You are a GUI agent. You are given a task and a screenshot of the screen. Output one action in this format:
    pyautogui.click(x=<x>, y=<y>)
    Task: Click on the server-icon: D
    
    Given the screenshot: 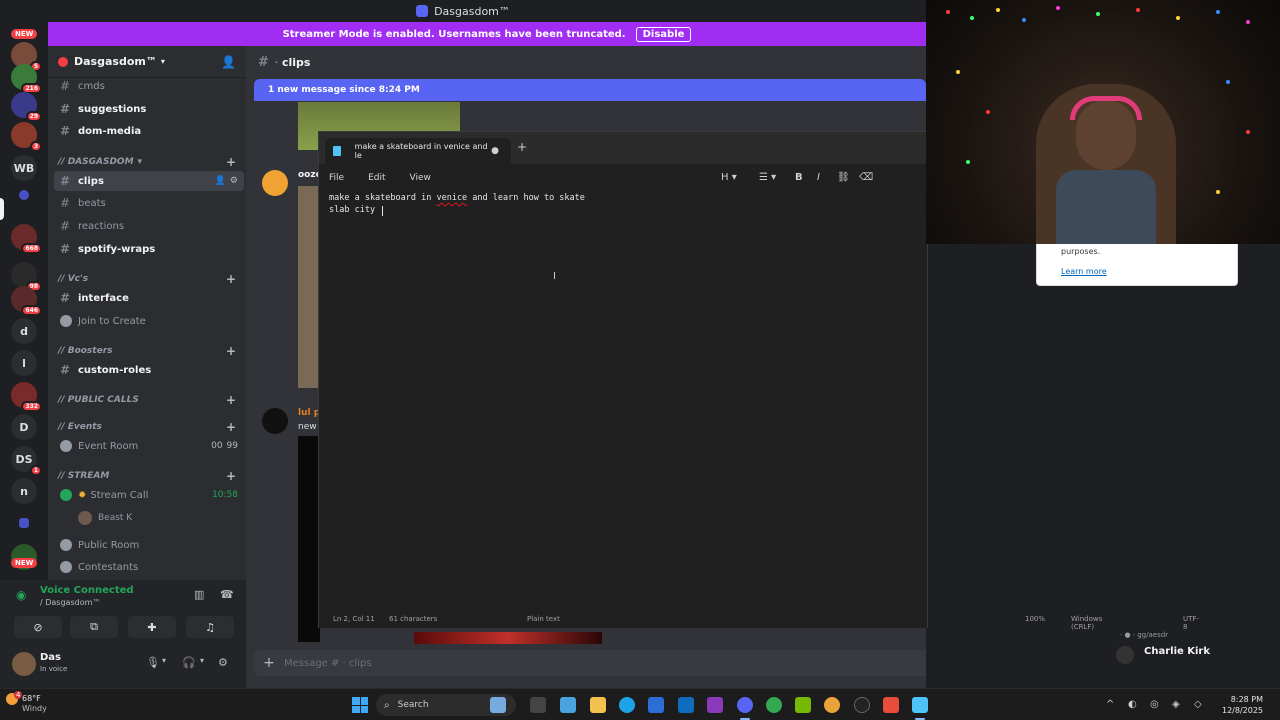 What is the action you would take?
    pyautogui.click(x=24, y=427)
    